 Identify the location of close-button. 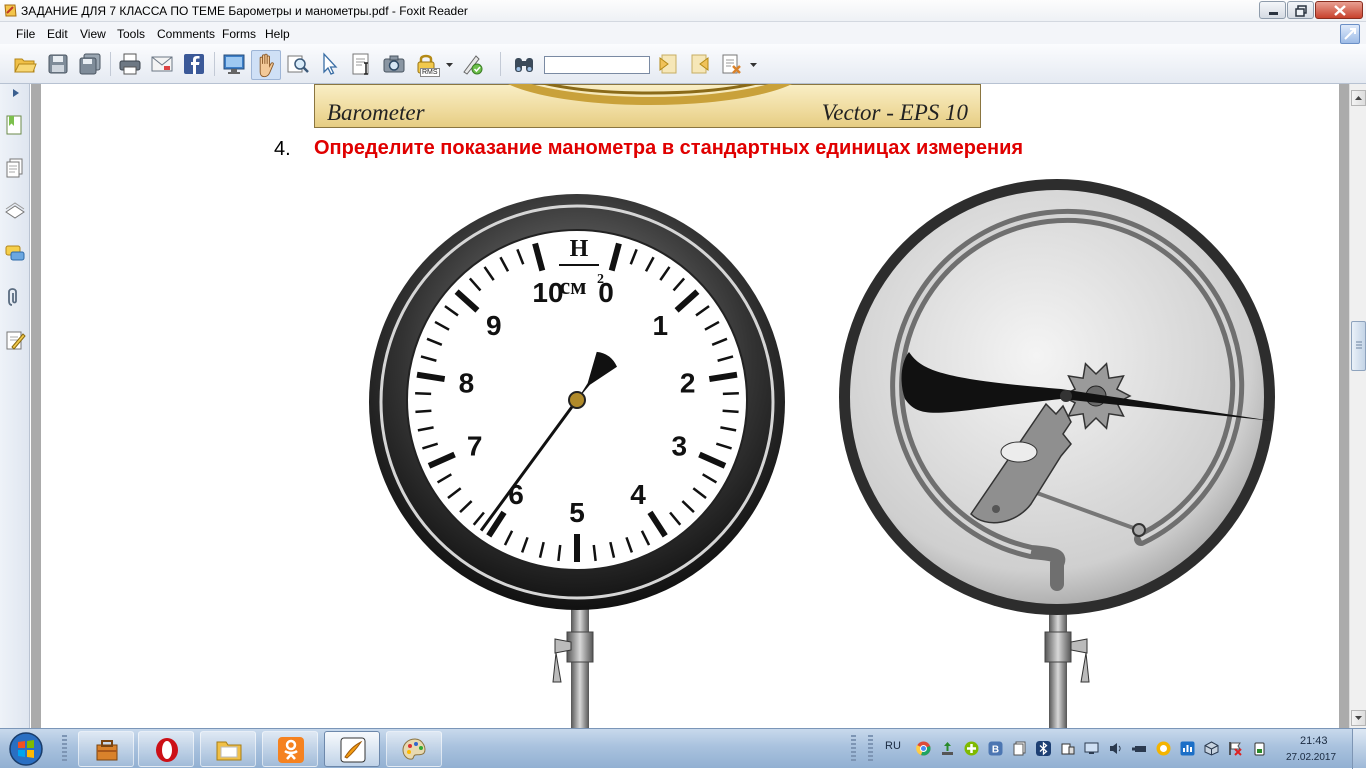
(1339, 10).